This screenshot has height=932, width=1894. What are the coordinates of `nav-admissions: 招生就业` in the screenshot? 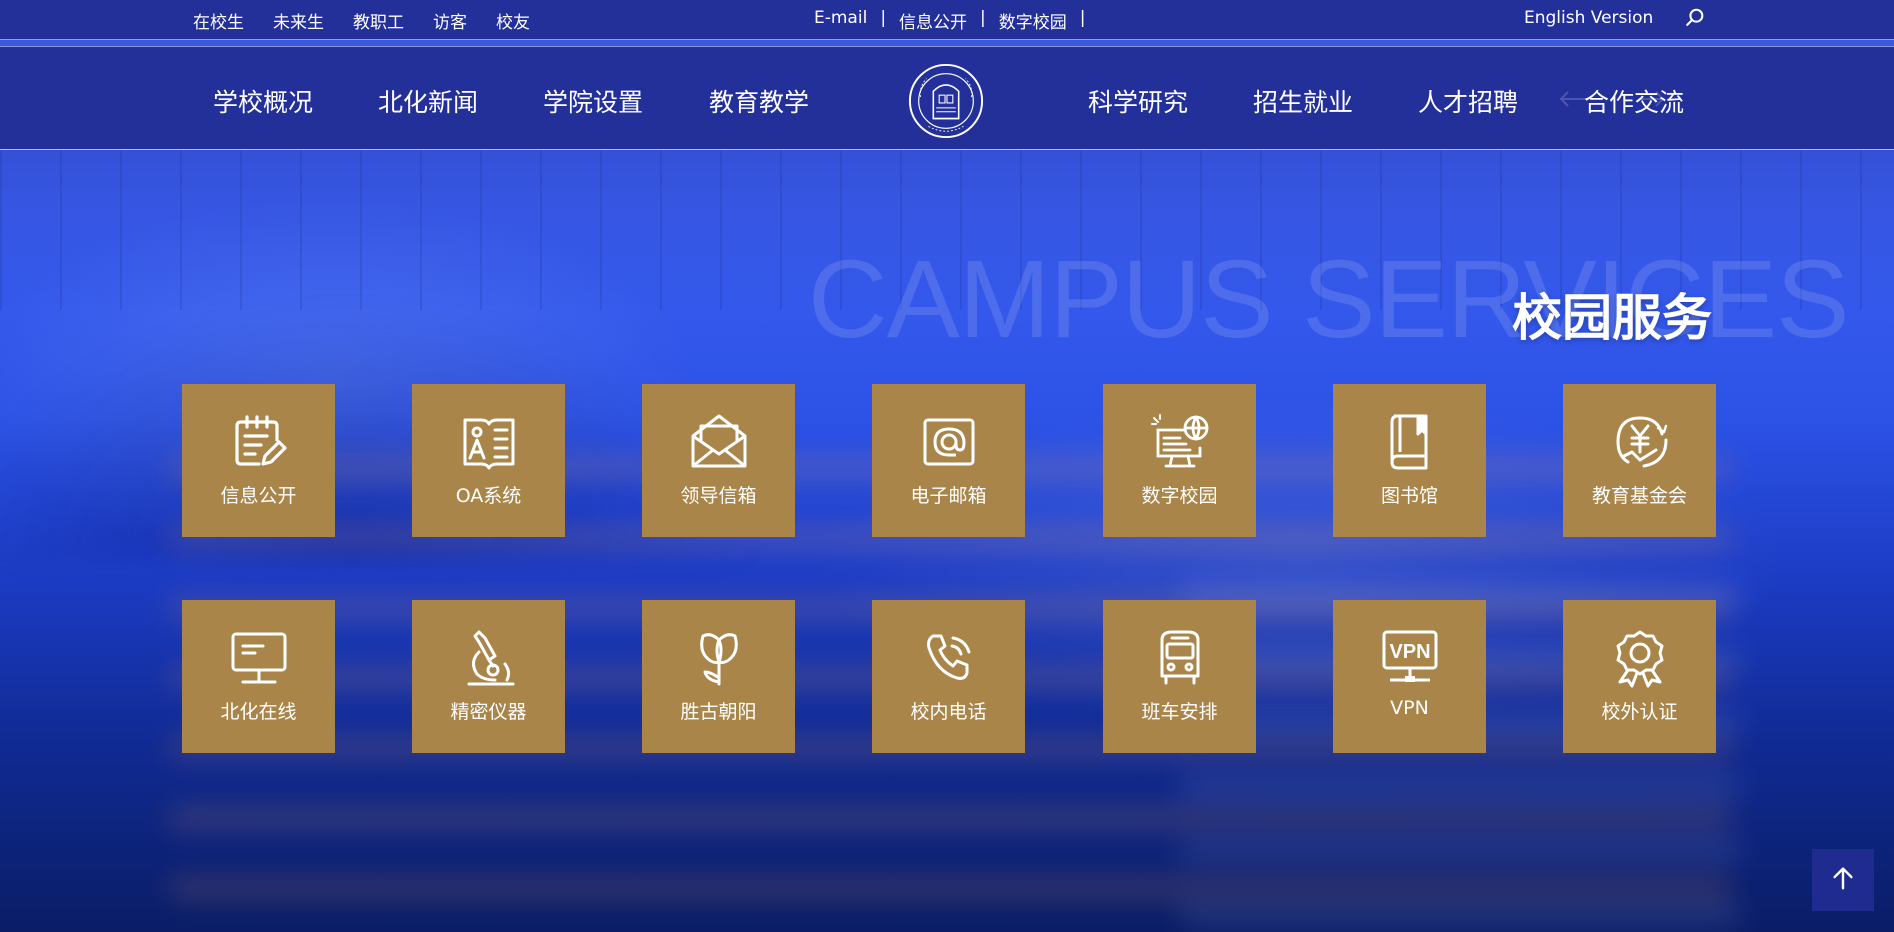 It's located at (1303, 101).